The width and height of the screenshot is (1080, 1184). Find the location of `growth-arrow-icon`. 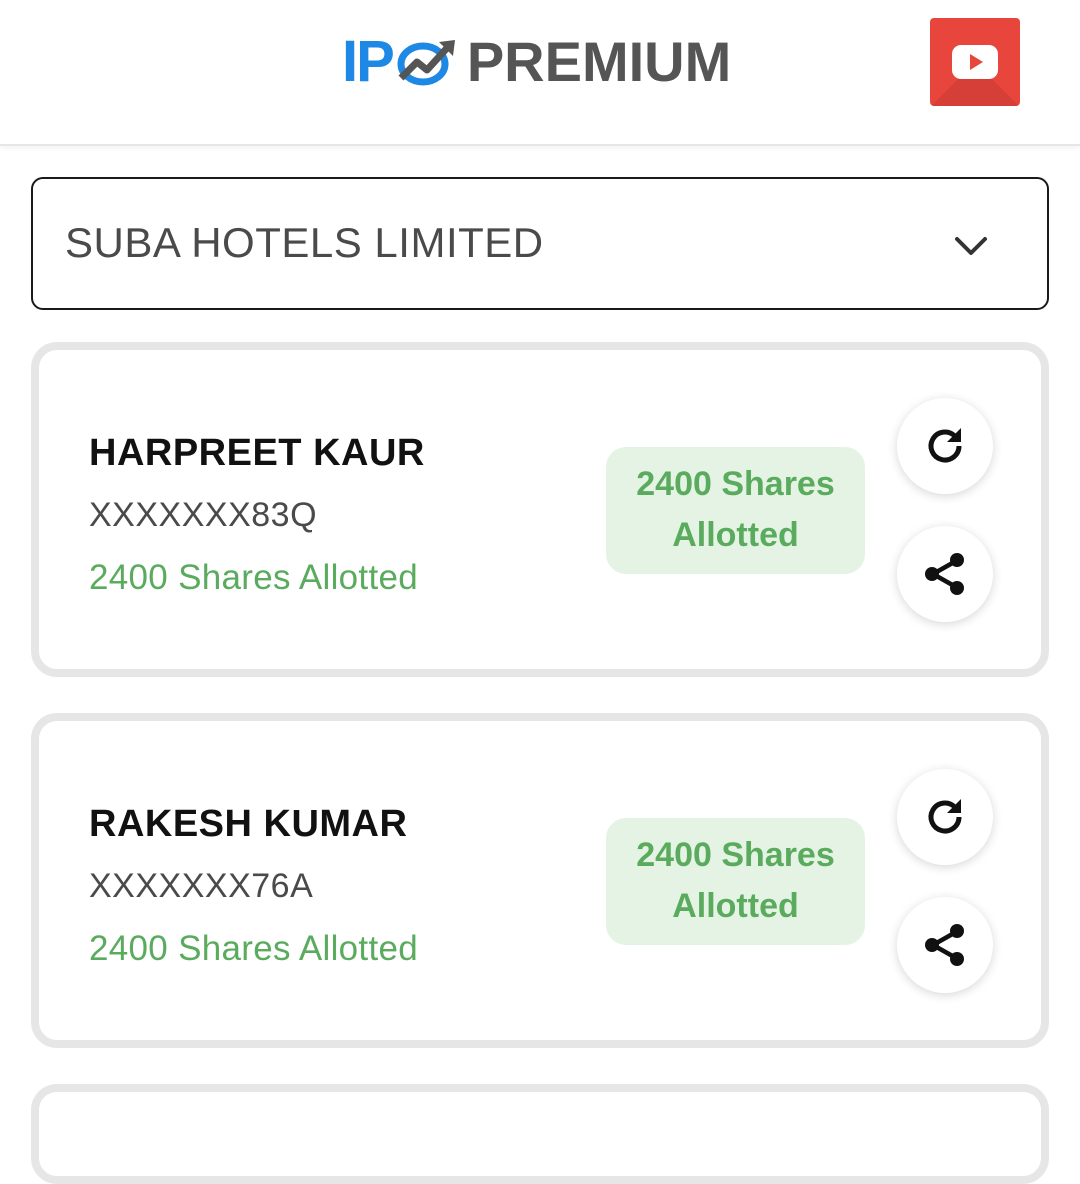

growth-arrow-icon is located at coordinates (426, 63).